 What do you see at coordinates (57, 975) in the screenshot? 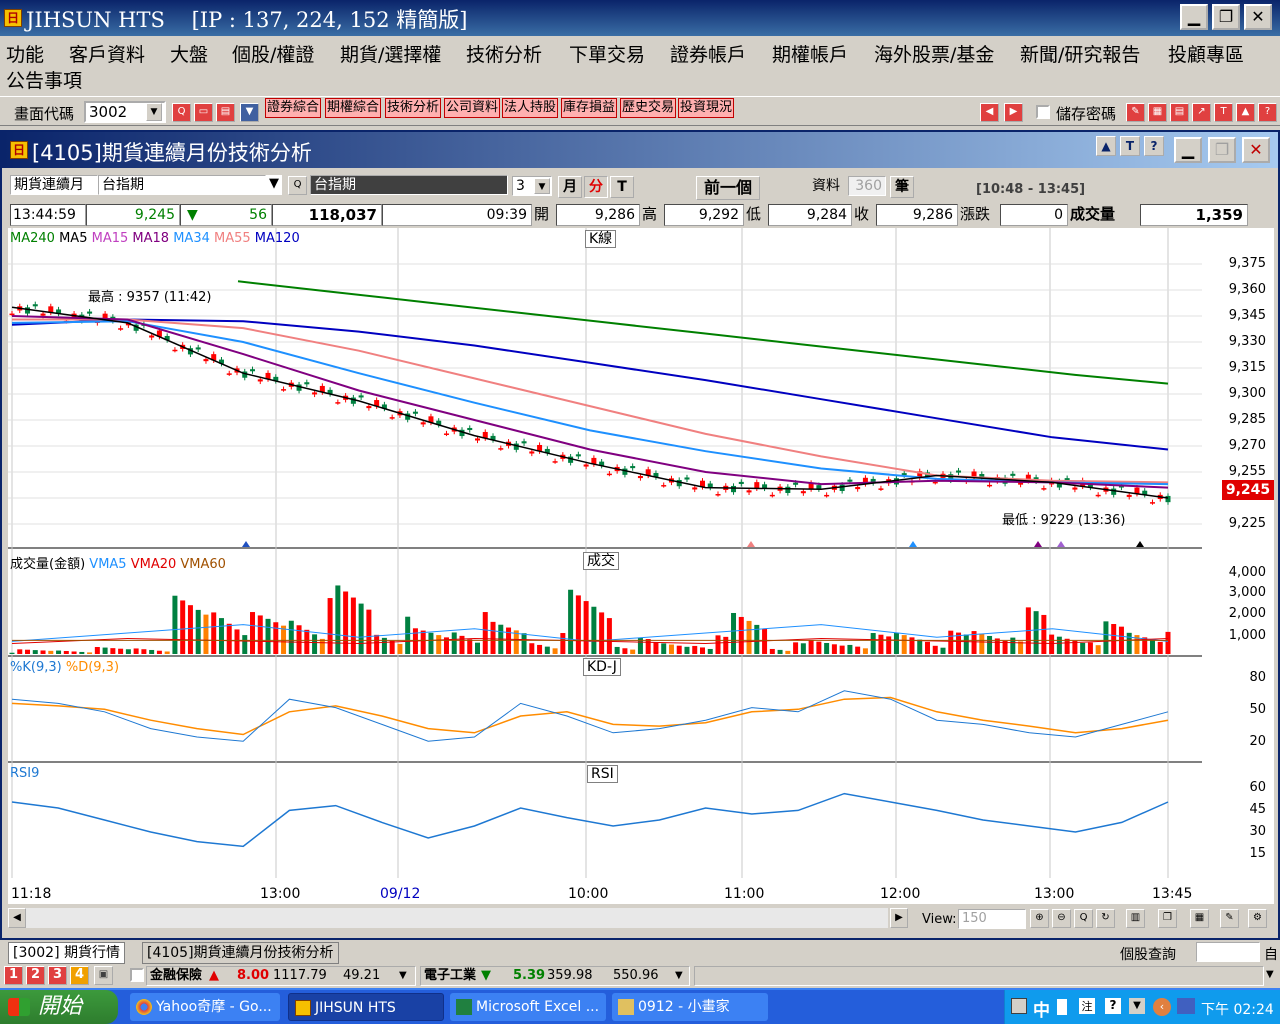
I see `page-3-button: 3` at bounding box center [57, 975].